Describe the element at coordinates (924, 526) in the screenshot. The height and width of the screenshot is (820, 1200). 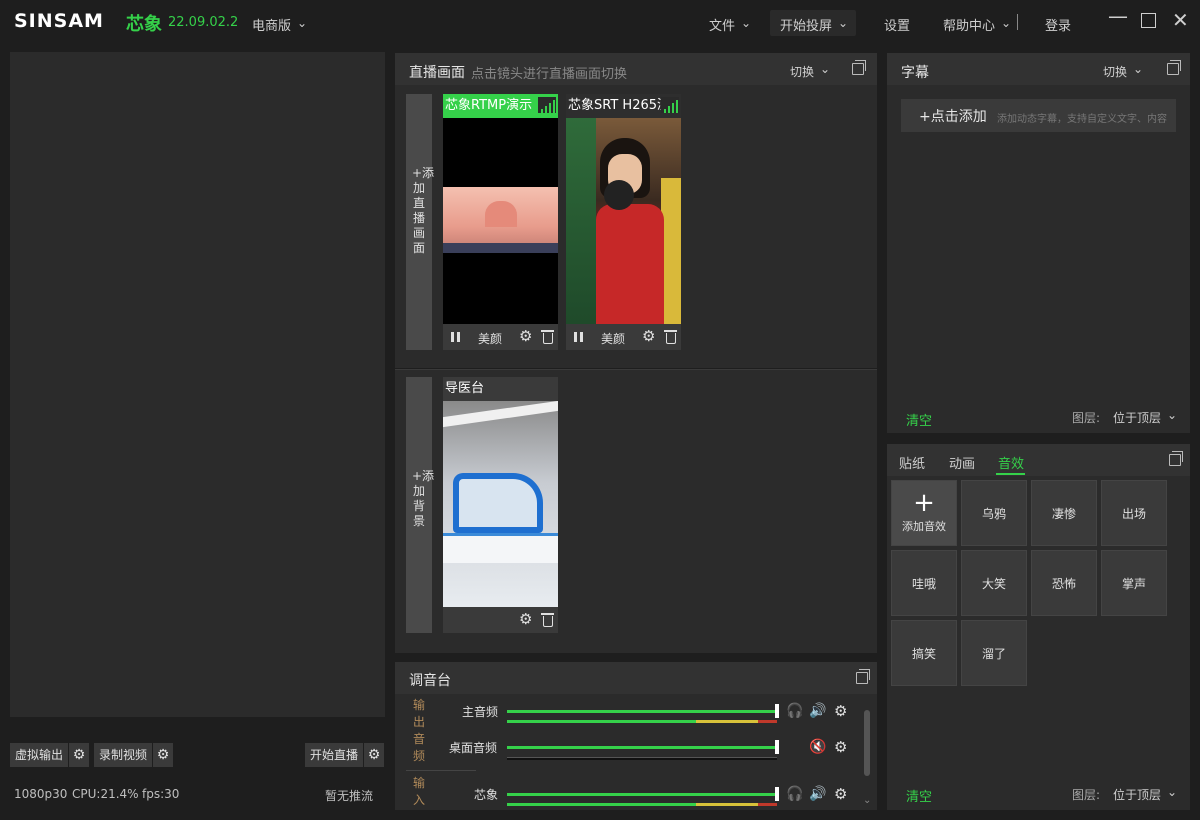
I see `add-sound-effect-label: 添加音效` at that location.